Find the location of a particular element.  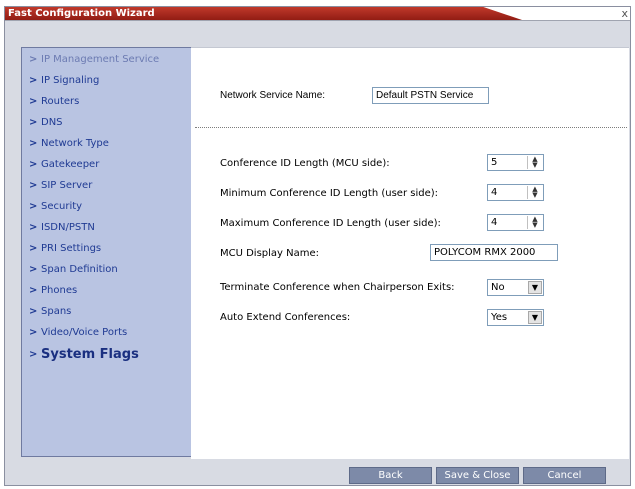

sidebar-item: > DNS is located at coordinates (107, 122).